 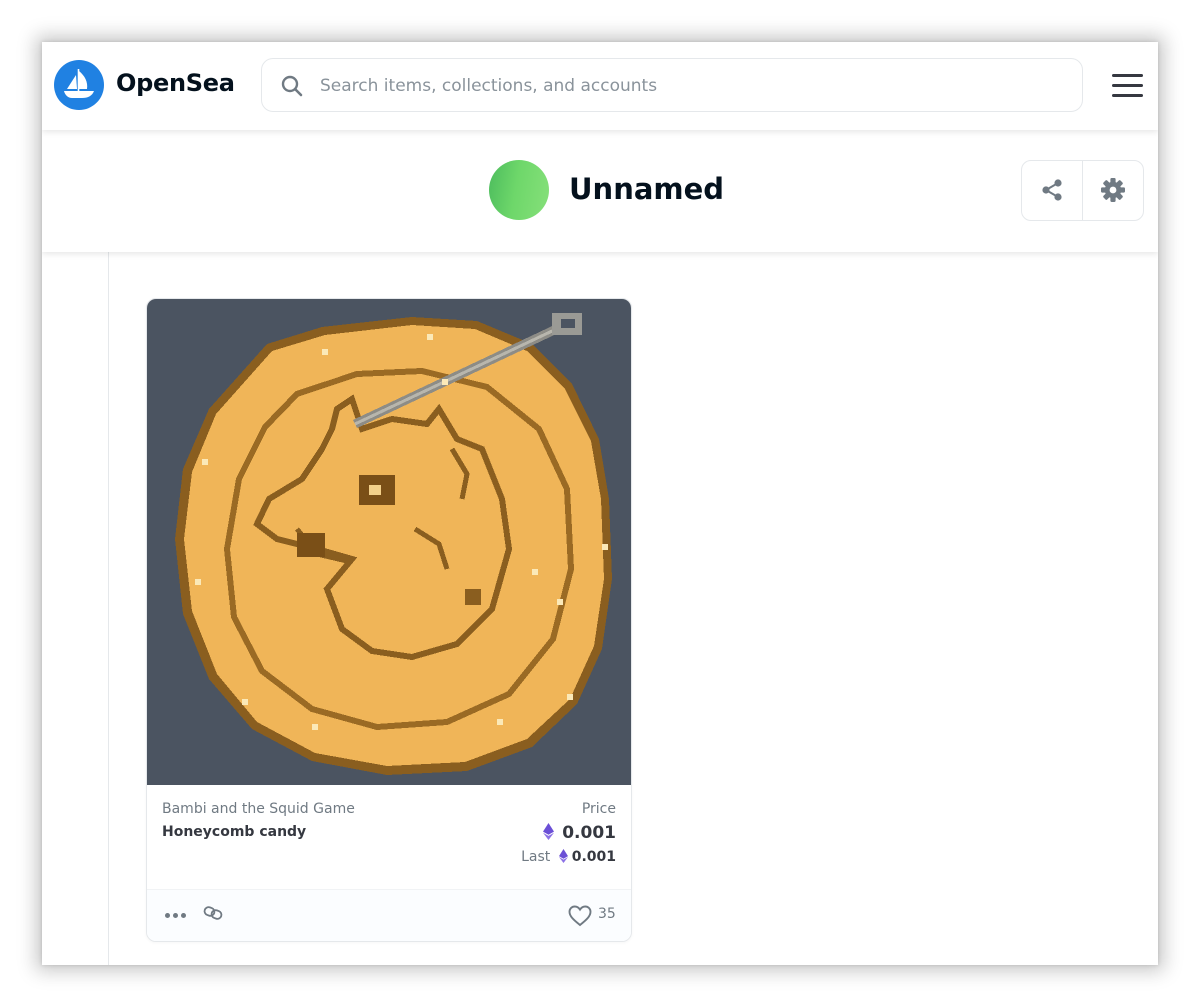 I want to click on last-label: Last, so click(x=536, y=857).